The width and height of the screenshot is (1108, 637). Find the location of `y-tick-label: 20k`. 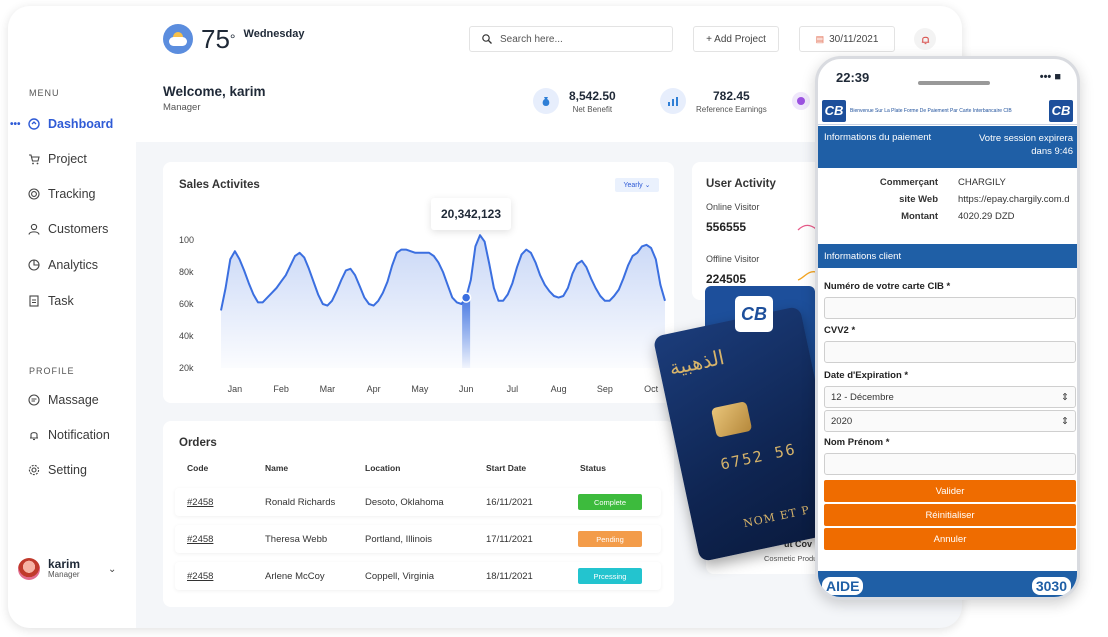

y-tick-label: 20k is located at coordinates (186, 368).